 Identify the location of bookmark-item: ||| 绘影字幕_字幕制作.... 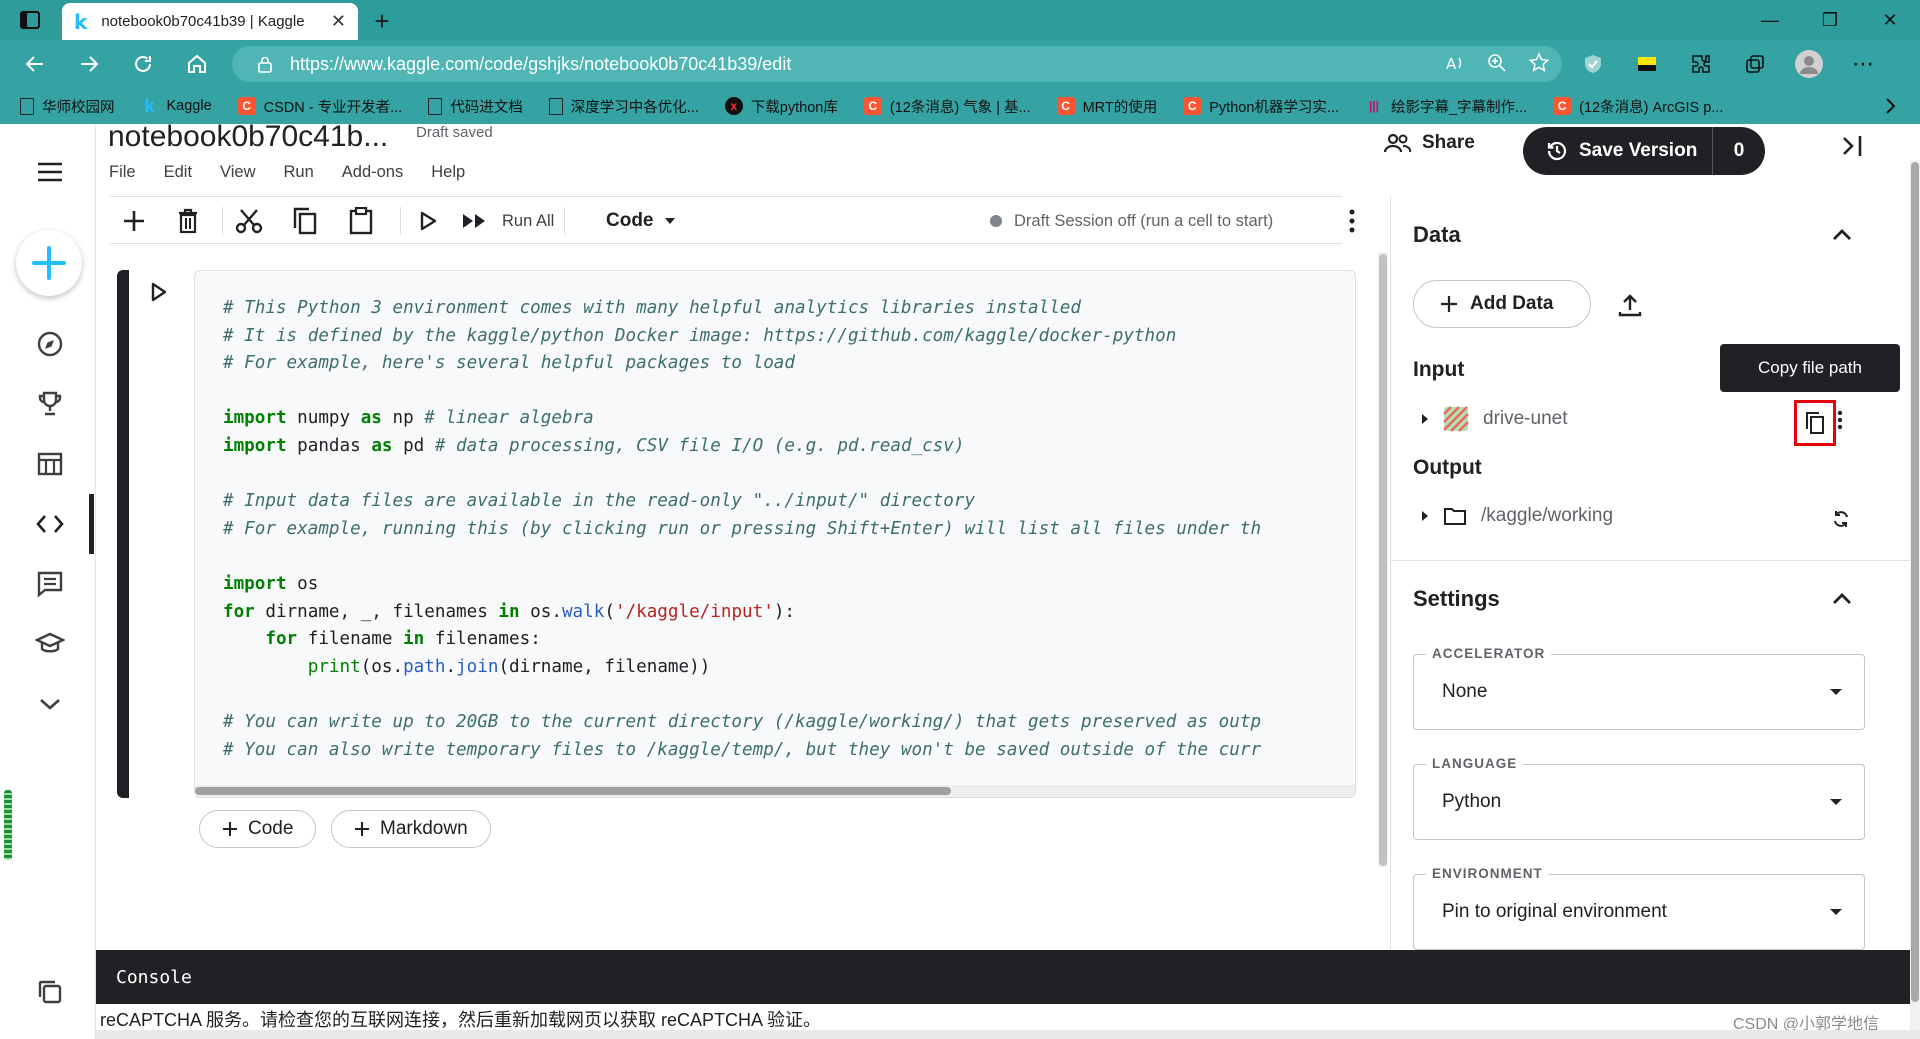
(1446, 106).